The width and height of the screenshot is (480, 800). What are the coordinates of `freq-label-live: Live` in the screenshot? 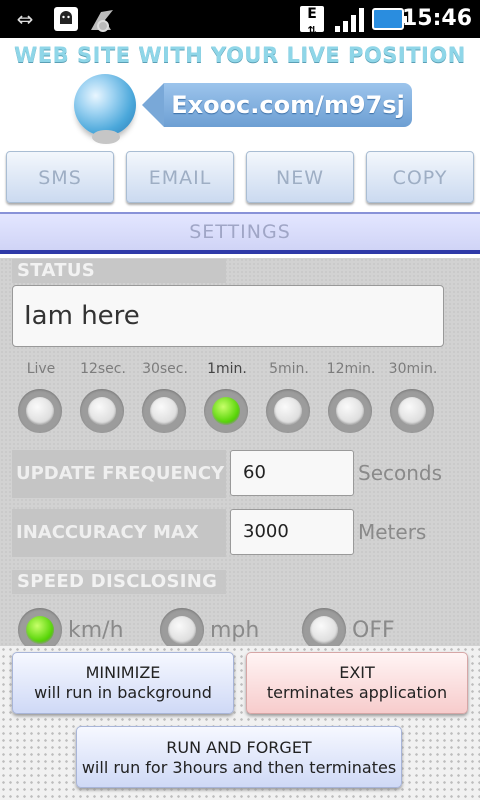 It's located at (41, 369).